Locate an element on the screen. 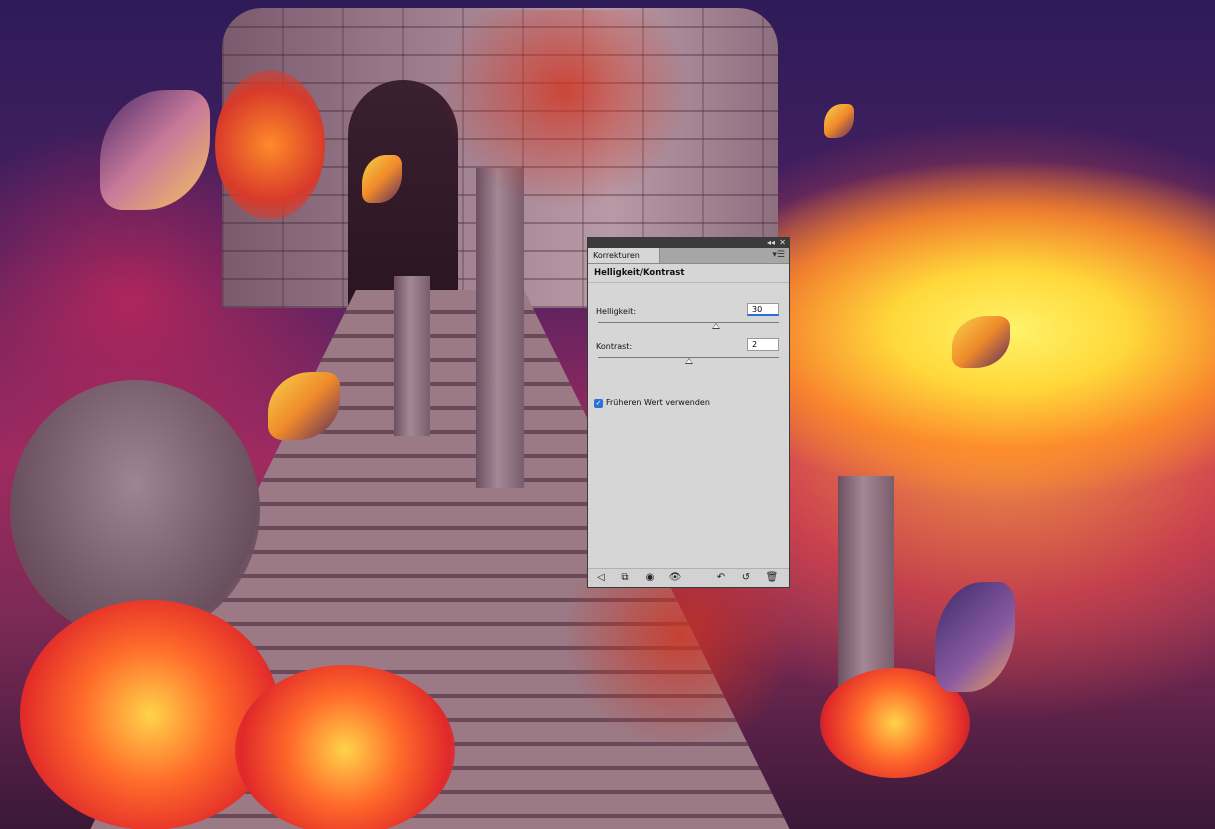  panel-menu-icon: ▾☰ is located at coordinates (778, 255).